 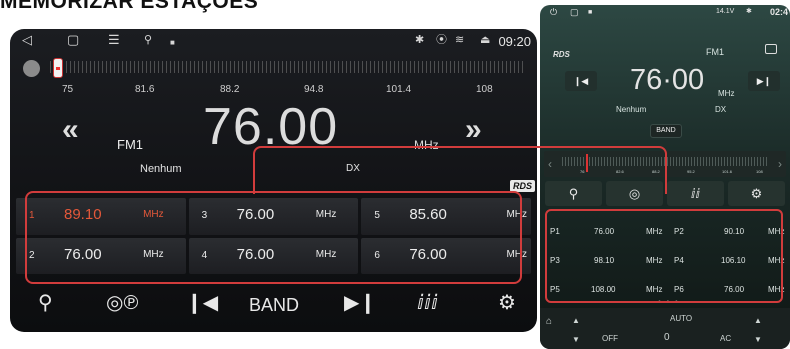 What do you see at coordinates (485, 40) in the screenshot?
I see `eject-icon: ⏏` at bounding box center [485, 40].